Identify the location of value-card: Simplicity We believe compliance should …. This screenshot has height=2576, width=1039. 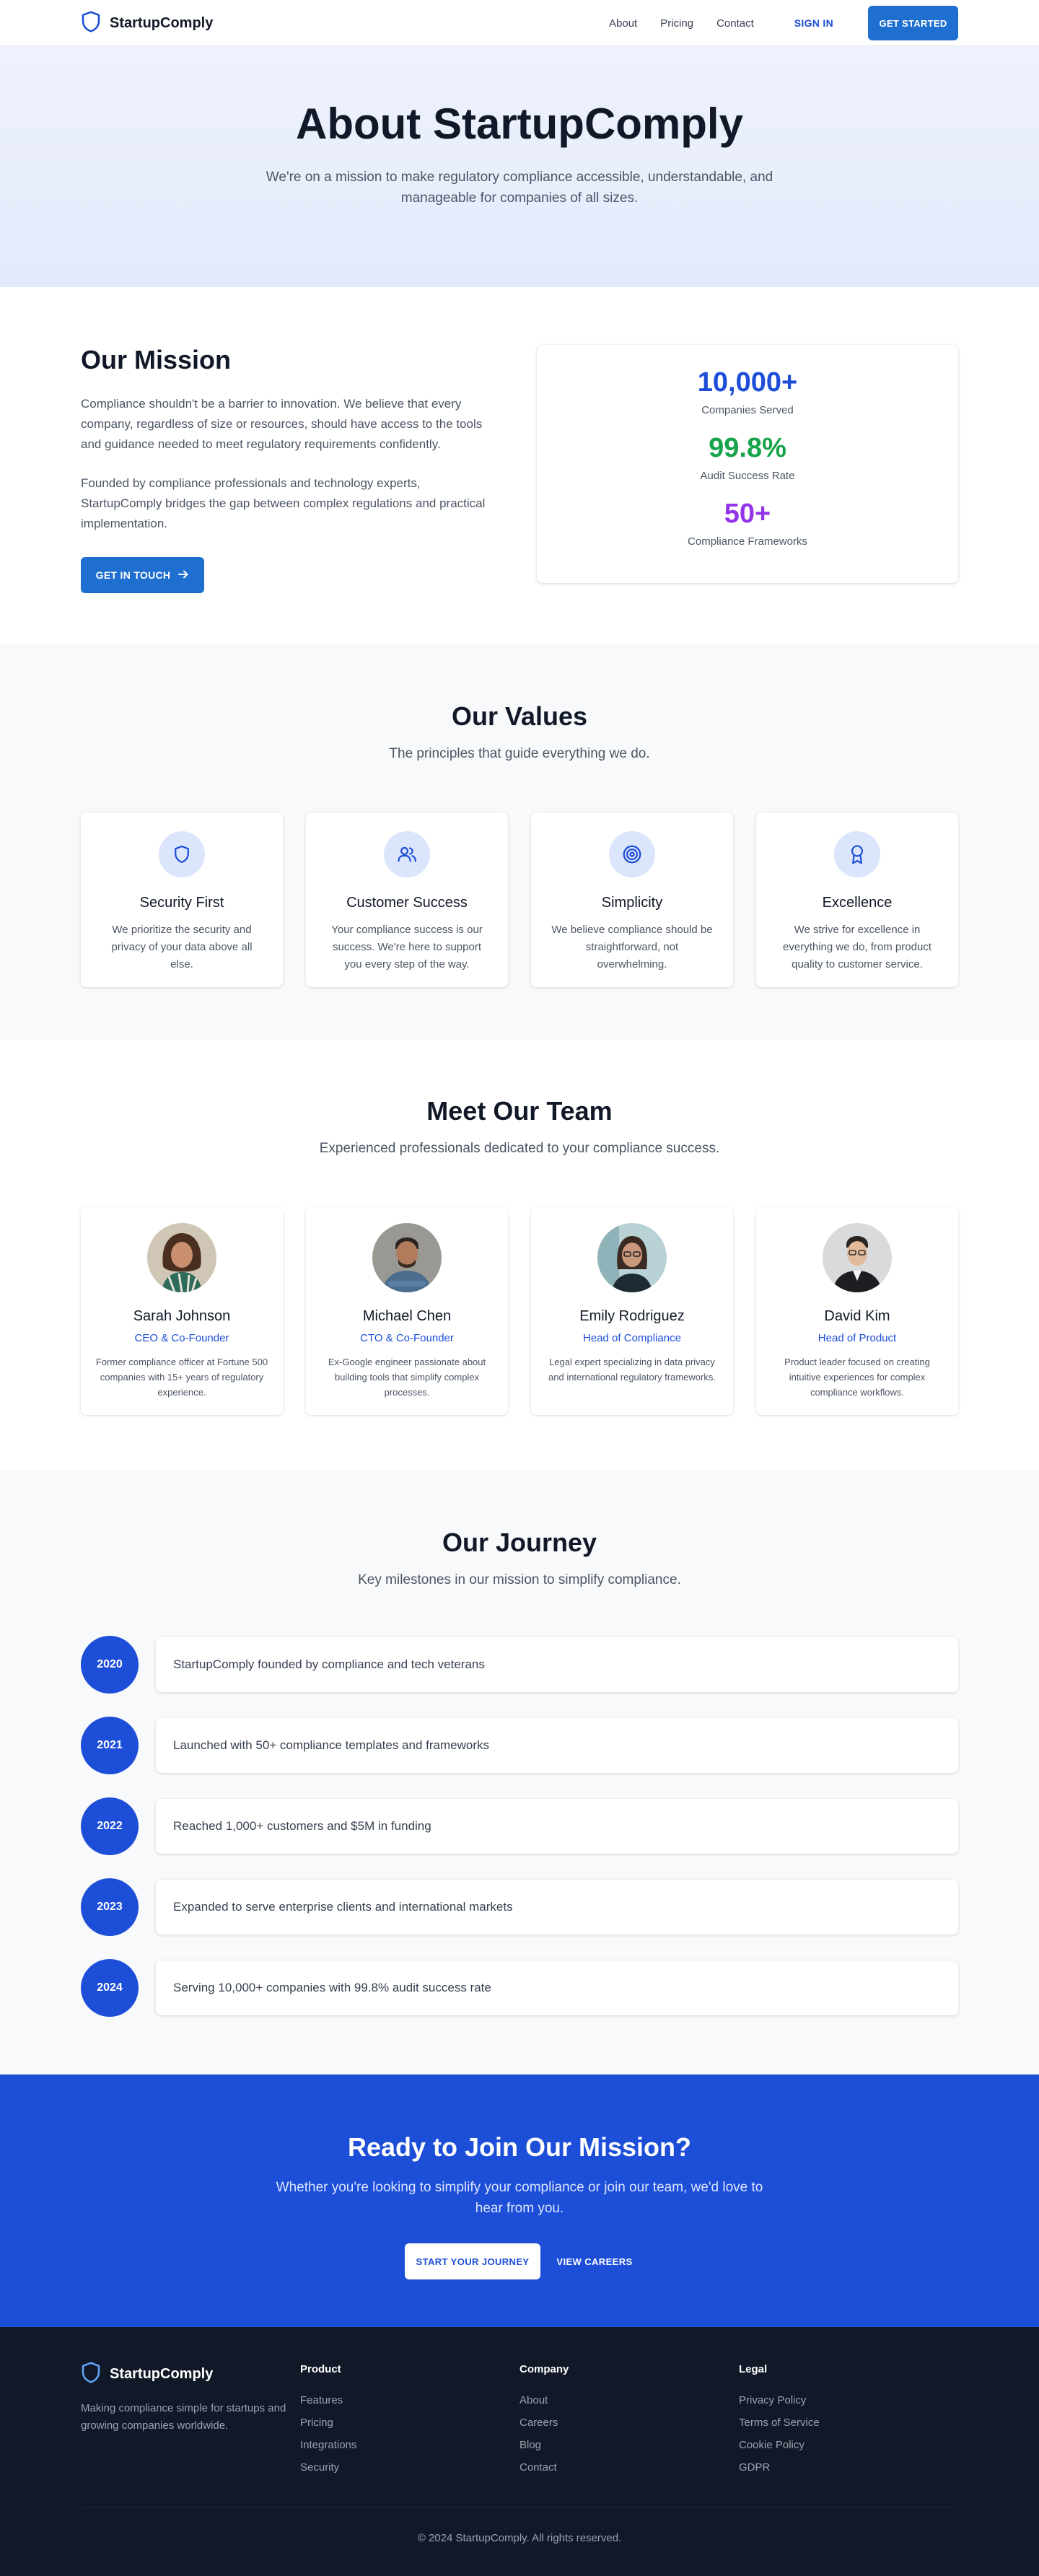
(632, 899).